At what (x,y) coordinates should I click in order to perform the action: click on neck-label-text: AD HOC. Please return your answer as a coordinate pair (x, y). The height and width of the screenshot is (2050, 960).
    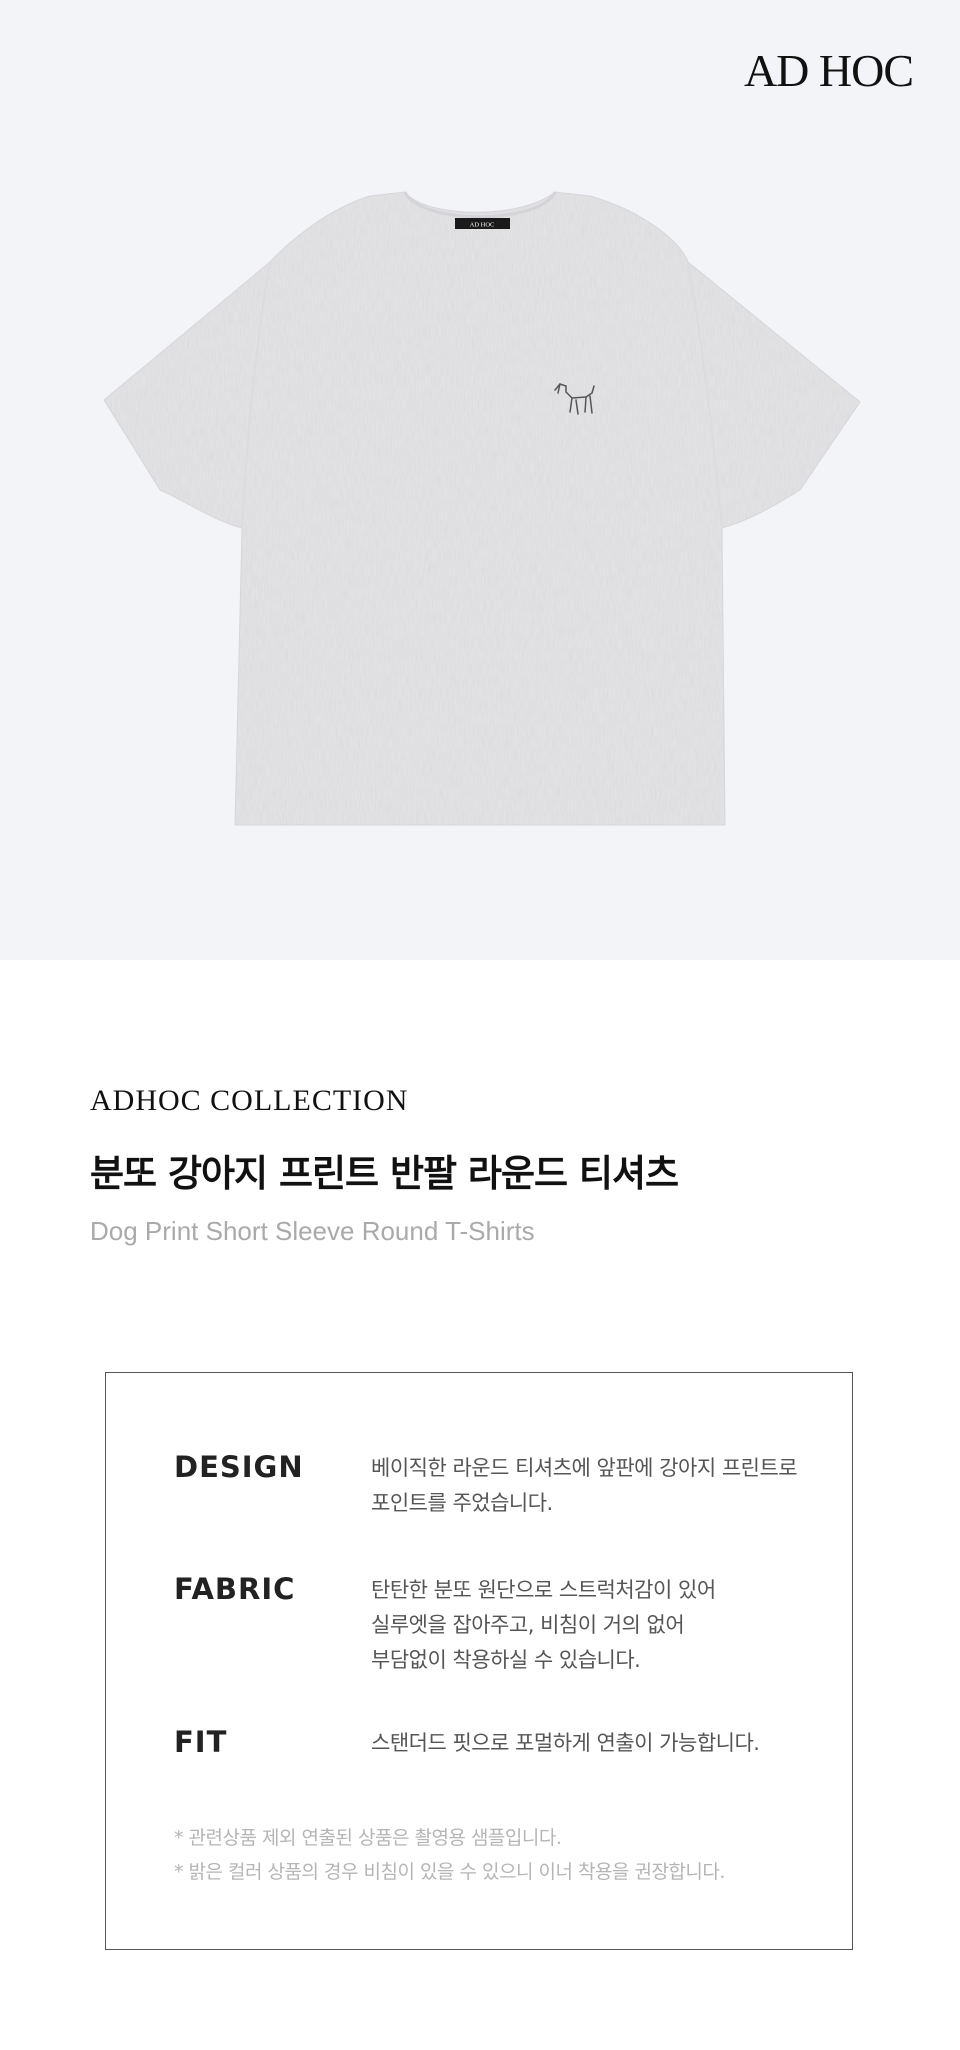
    Looking at the image, I should click on (482, 225).